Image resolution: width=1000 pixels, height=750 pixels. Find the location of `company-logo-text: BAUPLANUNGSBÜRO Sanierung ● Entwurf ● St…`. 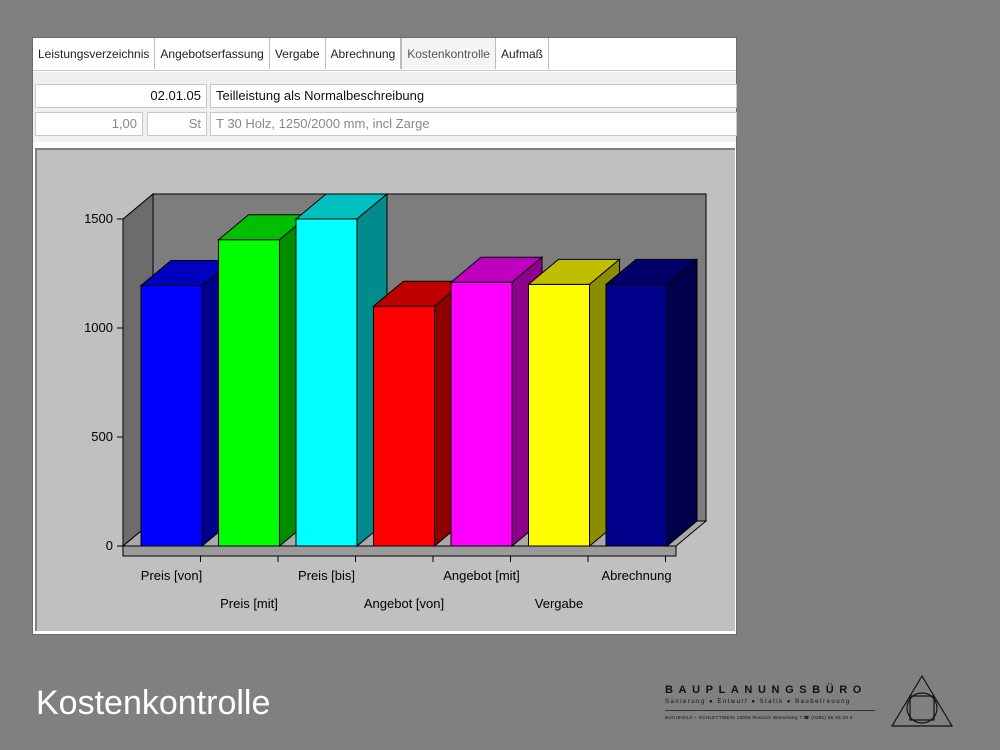

company-logo-text: BAUPLANUNGSBÜRO Sanierung ● Entwurf ● St… is located at coordinates (772, 709).